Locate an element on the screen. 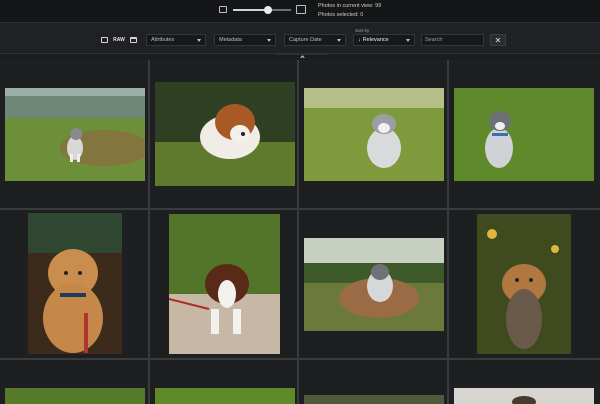 This screenshot has width=600, height=404. photo-husky-puppy-sitting is located at coordinates (374, 134).